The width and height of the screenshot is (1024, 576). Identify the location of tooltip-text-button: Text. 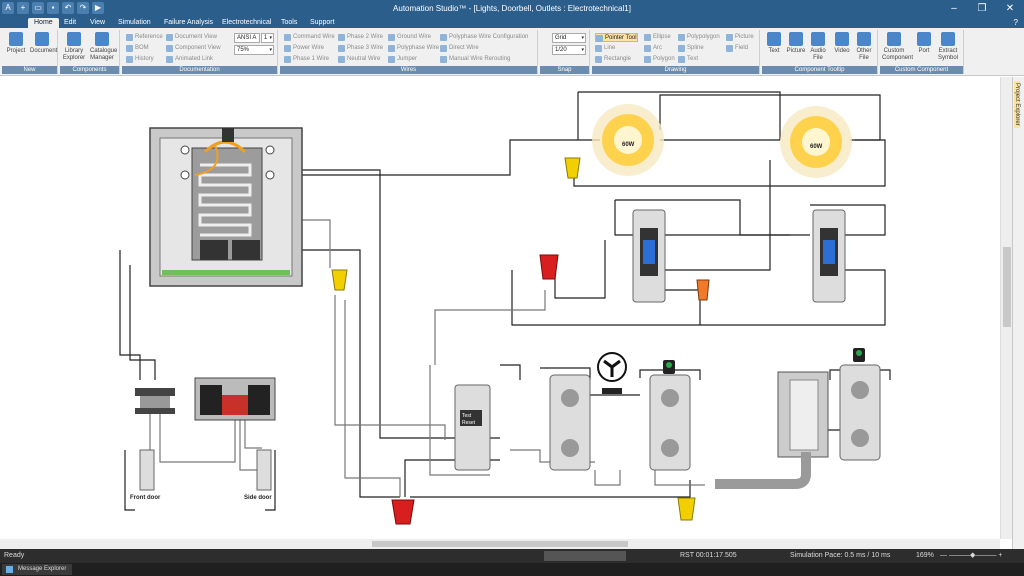
(774, 43).